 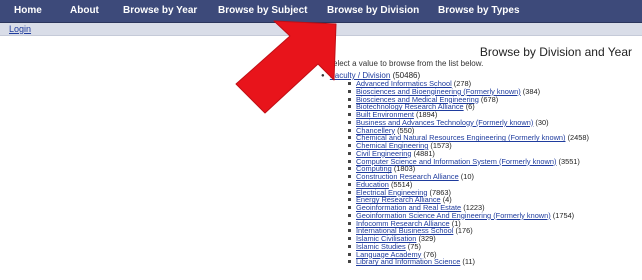 What do you see at coordinates (84, 11) in the screenshot?
I see `nav-about: About` at bounding box center [84, 11].